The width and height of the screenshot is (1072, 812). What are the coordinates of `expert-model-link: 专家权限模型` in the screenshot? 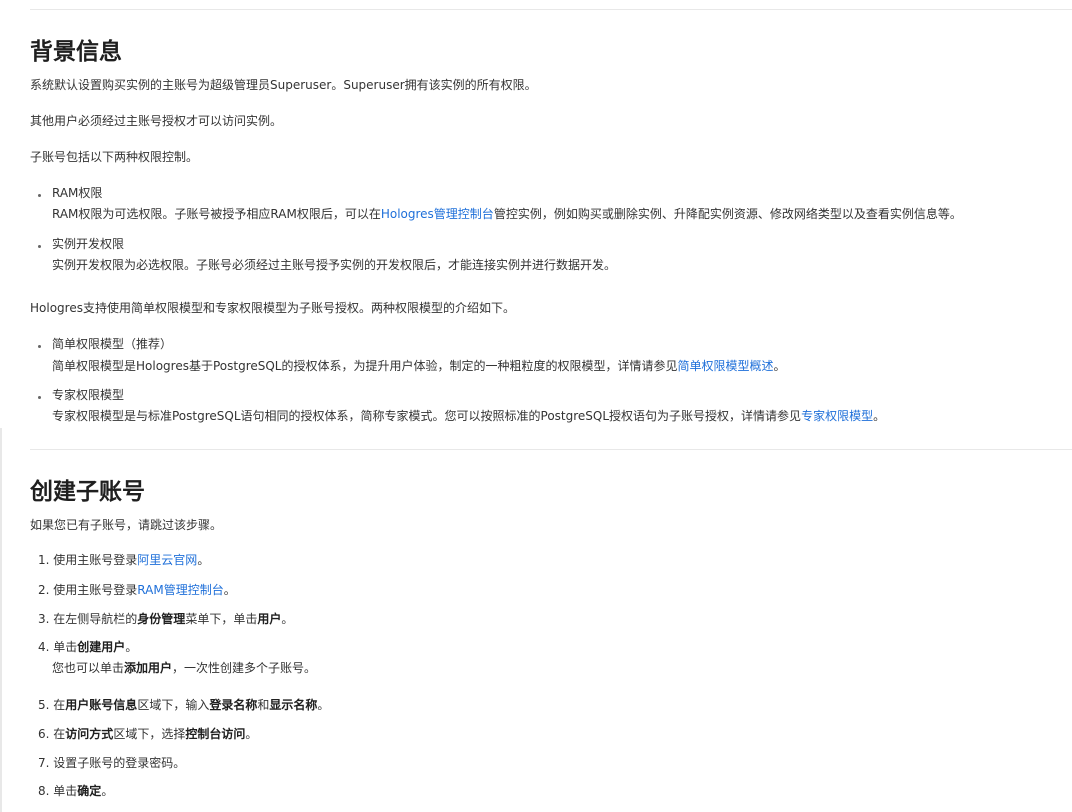 It's located at (837, 416).